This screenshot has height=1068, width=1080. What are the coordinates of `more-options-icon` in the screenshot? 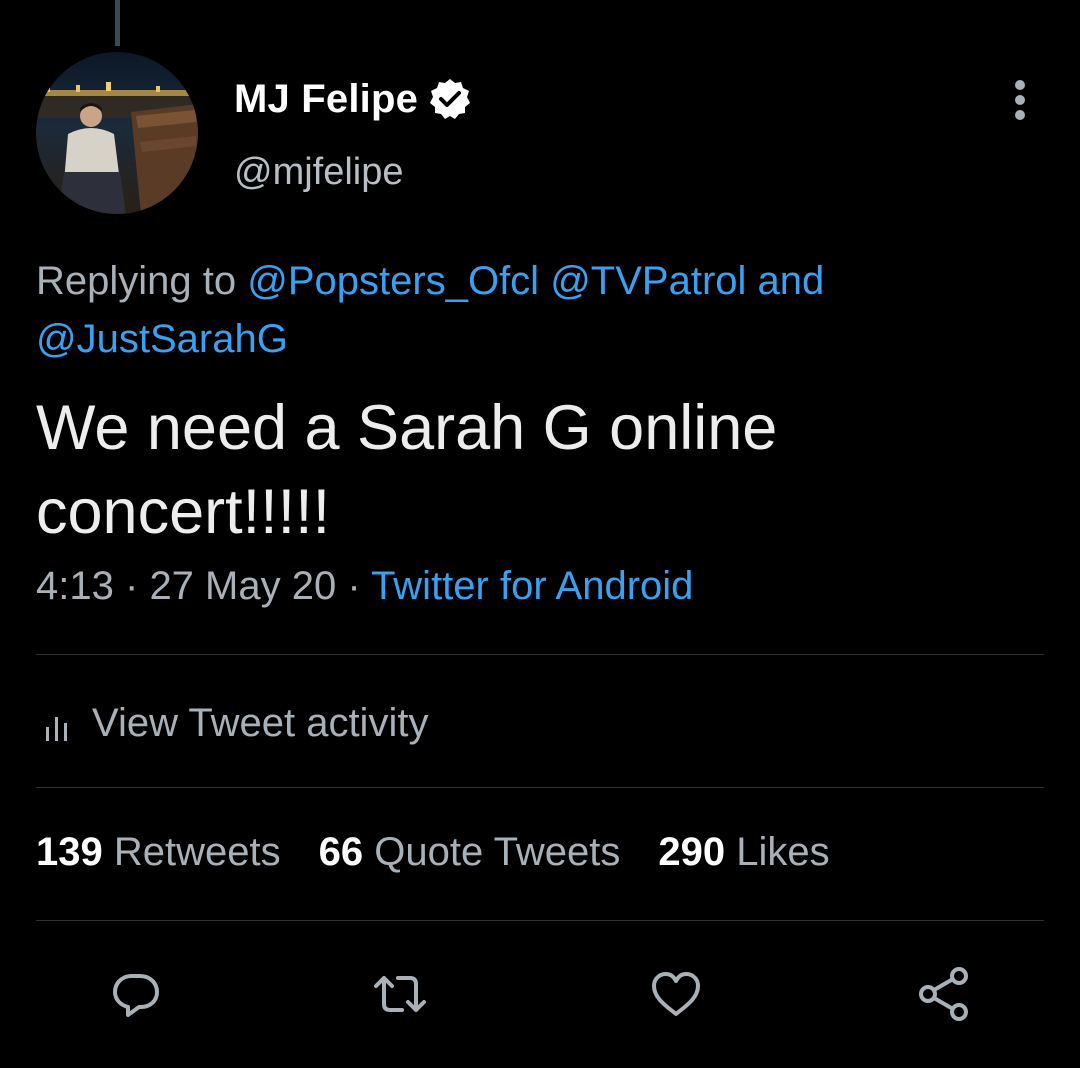 It's located at (1020, 100).